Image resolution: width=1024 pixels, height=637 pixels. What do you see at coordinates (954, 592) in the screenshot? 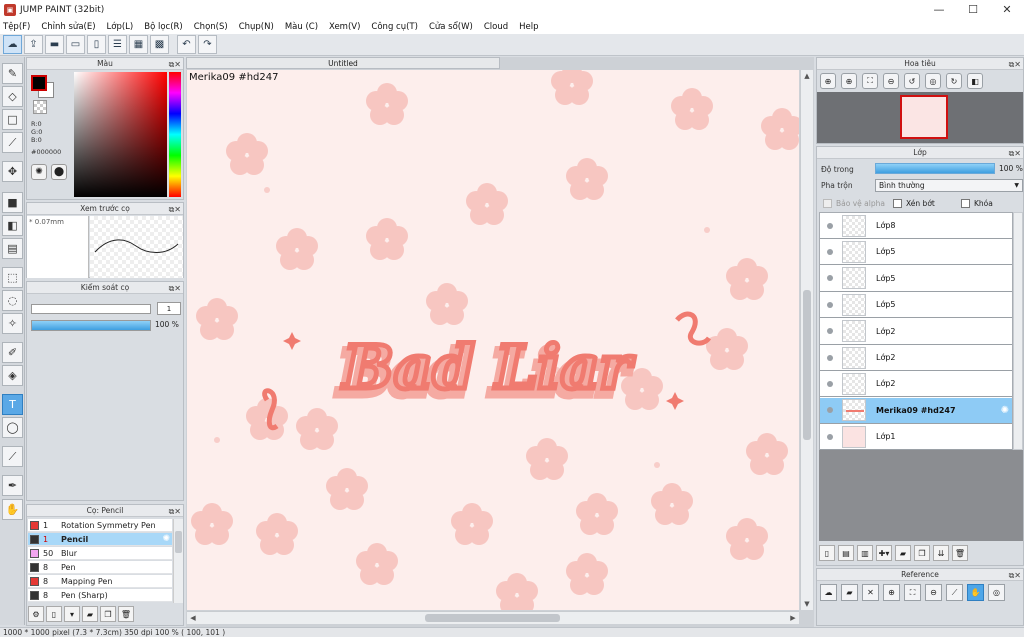
I see `ref-eyedropper-icon: ⟋` at bounding box center [954, 592].